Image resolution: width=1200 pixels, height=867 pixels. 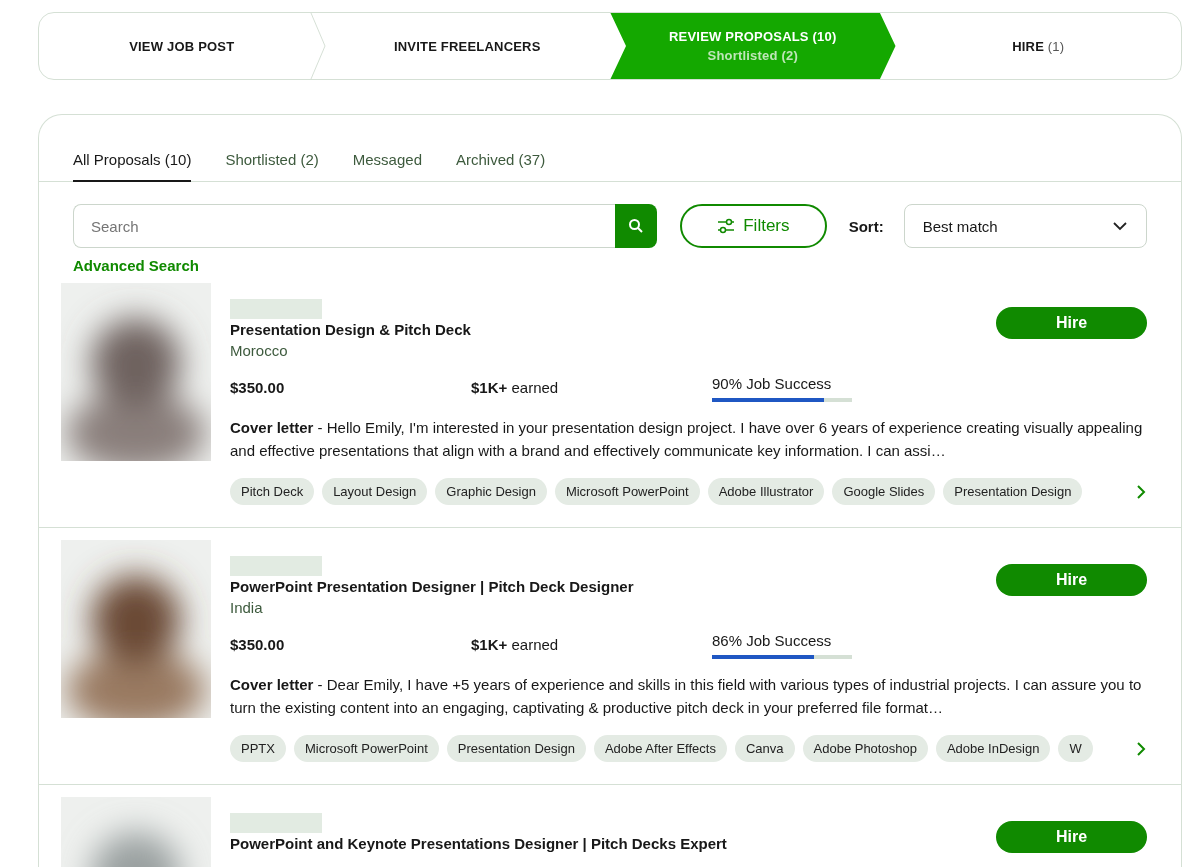 What do you see at coordinates (766, 491) in the screenshot?
I see `skill-tag: Adobe Illustrator` at bounding box center [766, 491].